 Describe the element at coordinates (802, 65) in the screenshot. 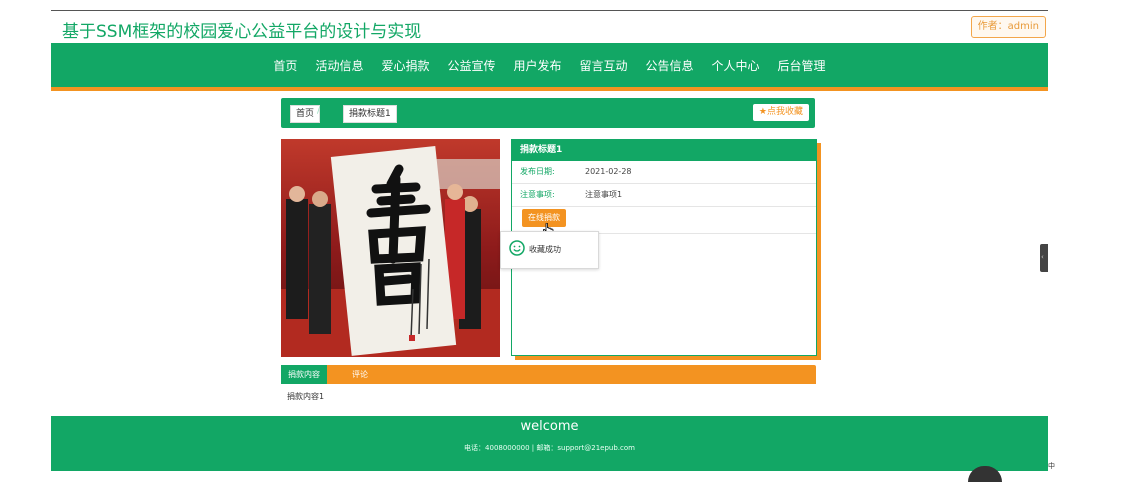

I see `nav-item-admin: 后台管理` at that location.